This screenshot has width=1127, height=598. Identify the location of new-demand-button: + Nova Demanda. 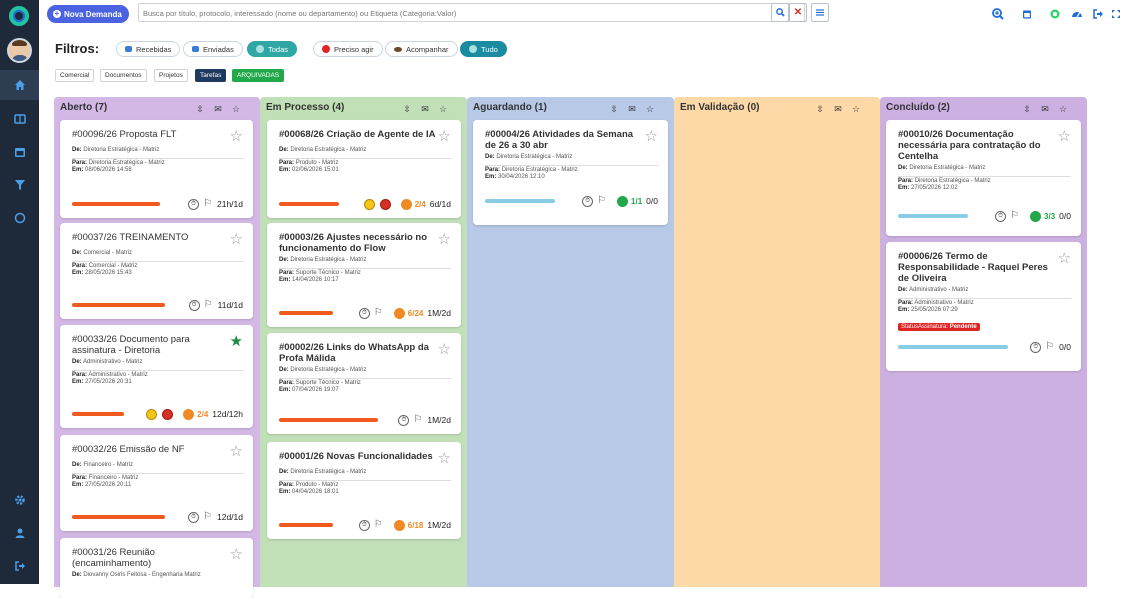
(88, 14).